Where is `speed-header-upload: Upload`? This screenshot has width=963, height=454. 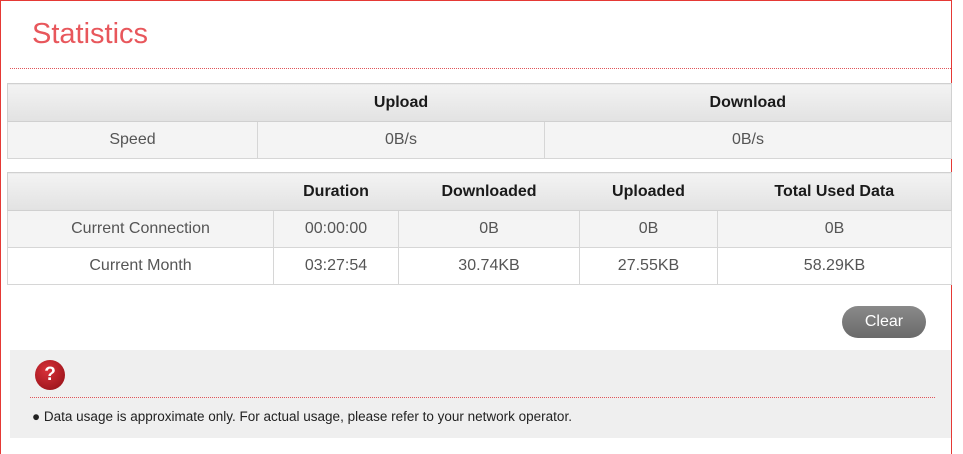 speed-header-upload: Upload is located at coordinates (401, 102).